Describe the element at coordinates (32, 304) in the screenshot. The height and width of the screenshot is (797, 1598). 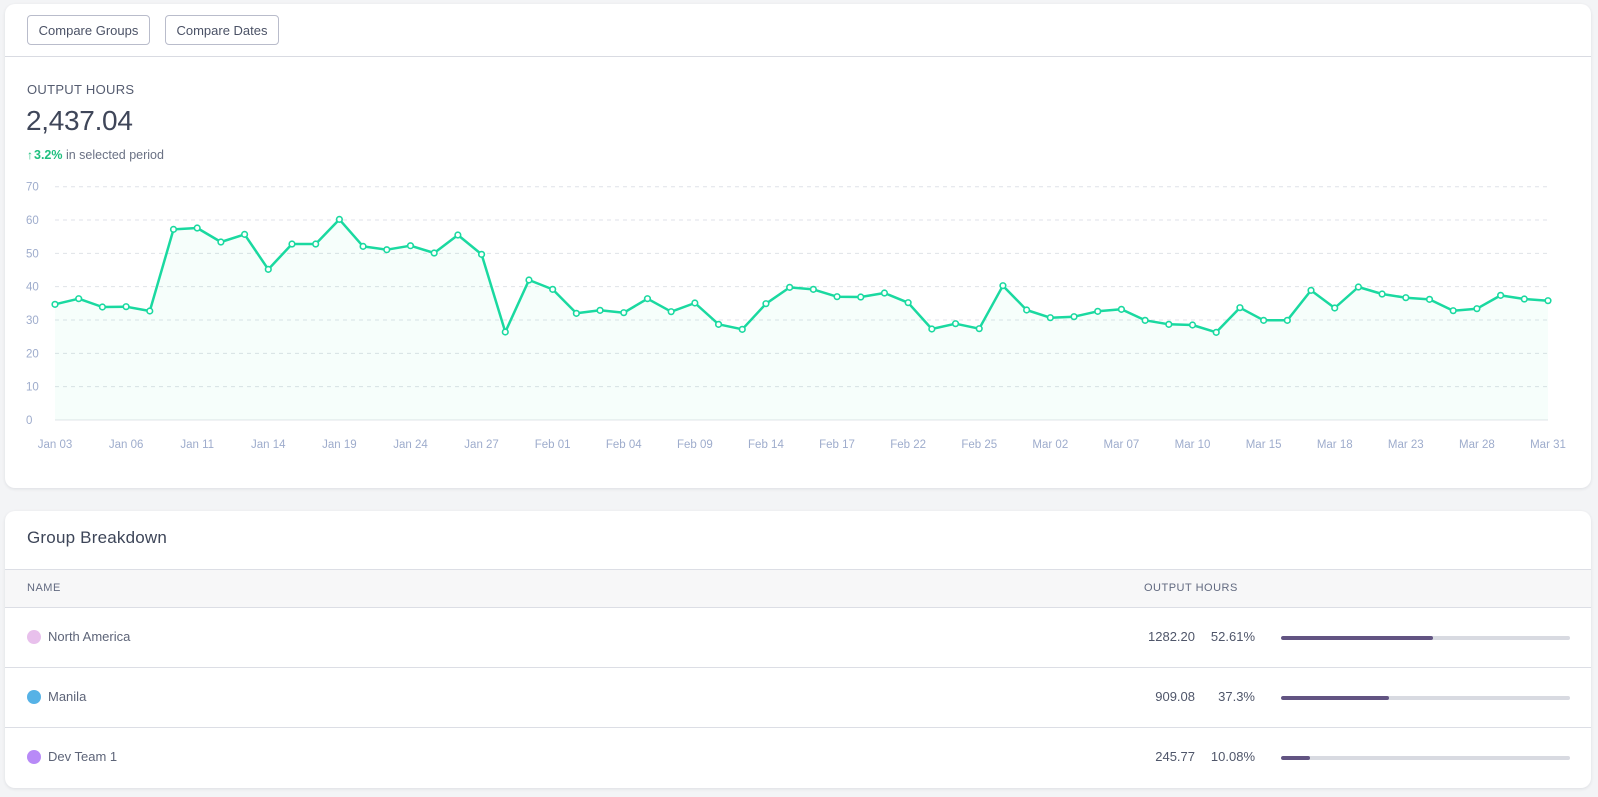
I see `y-axis: 0 10 20 30 40 50 60 70` at that location.